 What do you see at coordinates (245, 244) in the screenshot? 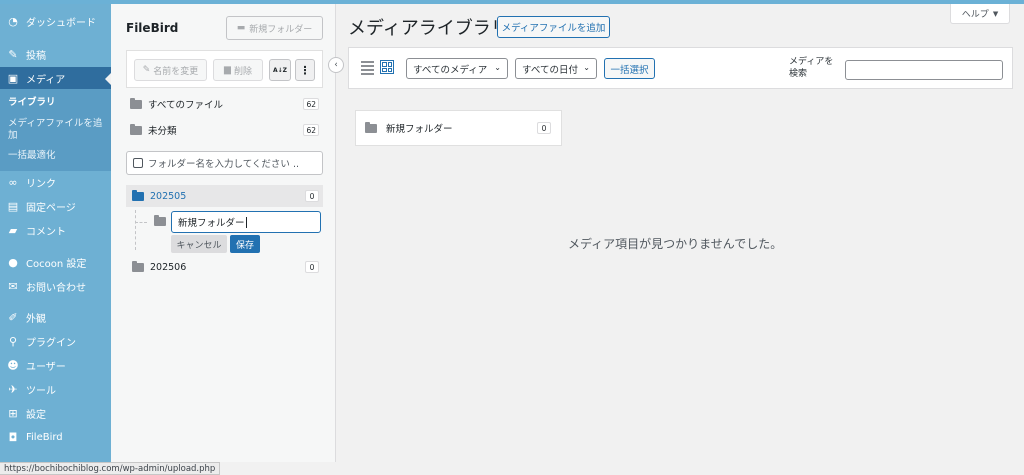
I see `save-button: 保存` at bounding box center [245, 244].